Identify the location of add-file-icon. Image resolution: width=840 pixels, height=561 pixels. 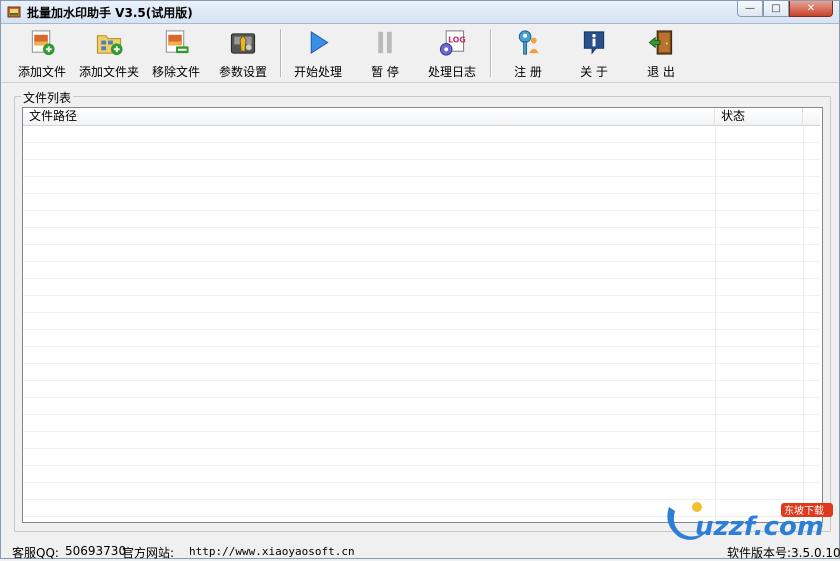
(43, 43).